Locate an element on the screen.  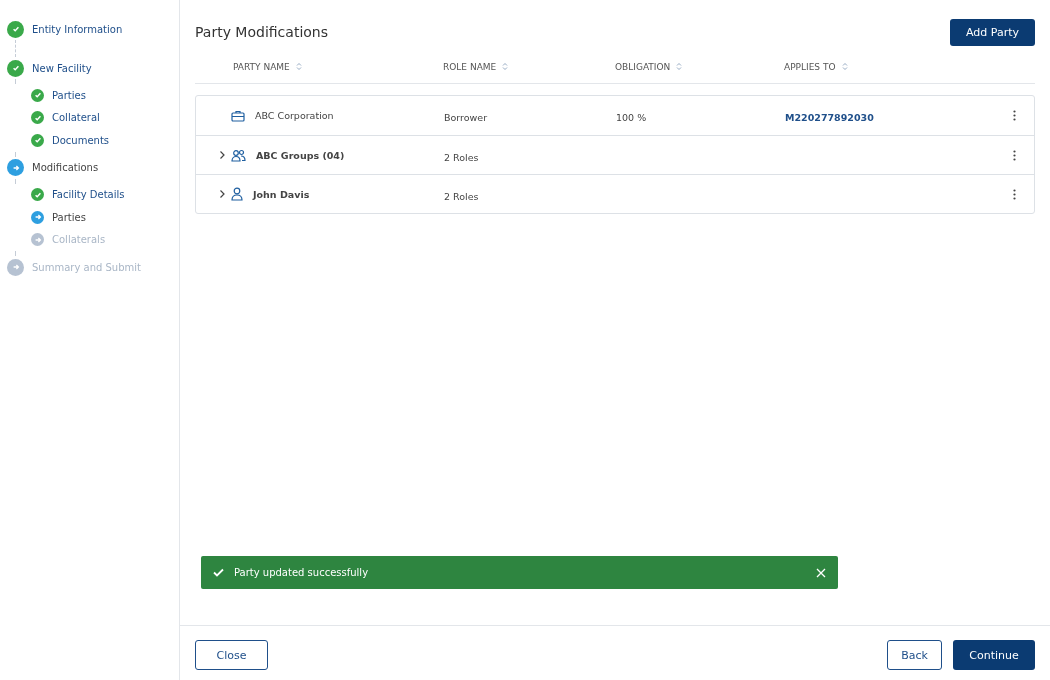
party-name: John Davis is located at coordinates (281, 194).